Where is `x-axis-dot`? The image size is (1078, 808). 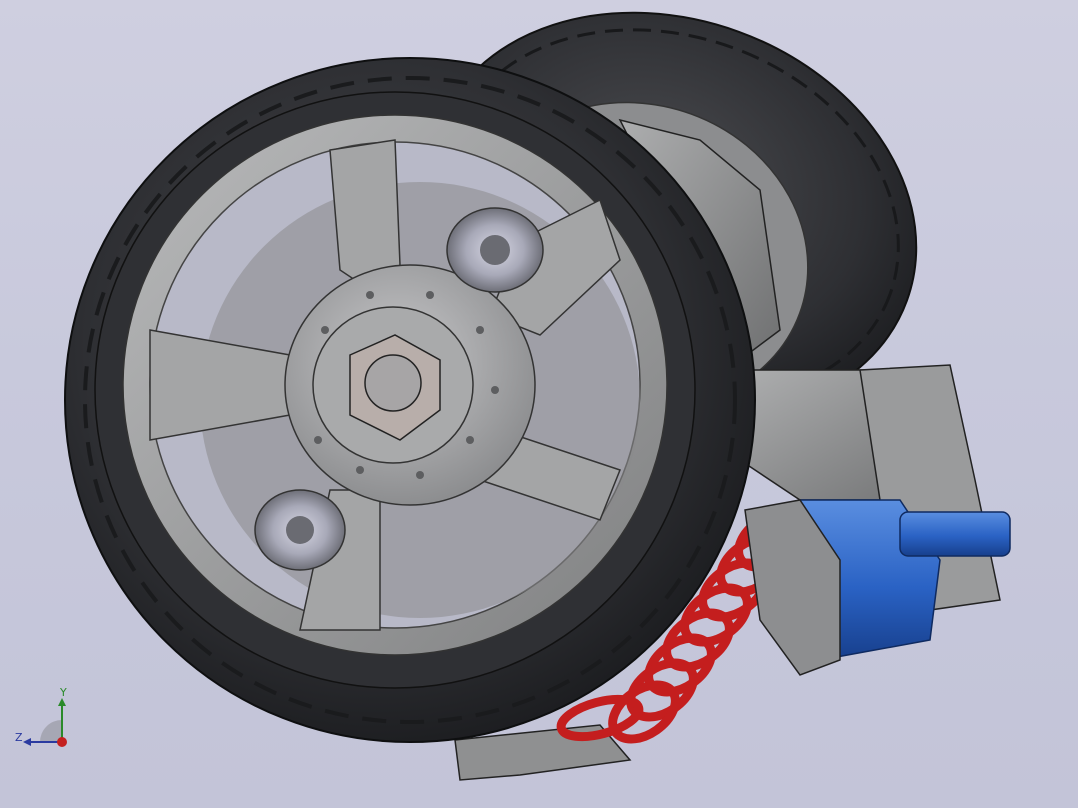 x-axis-dot is located at coordinates (62, 742).